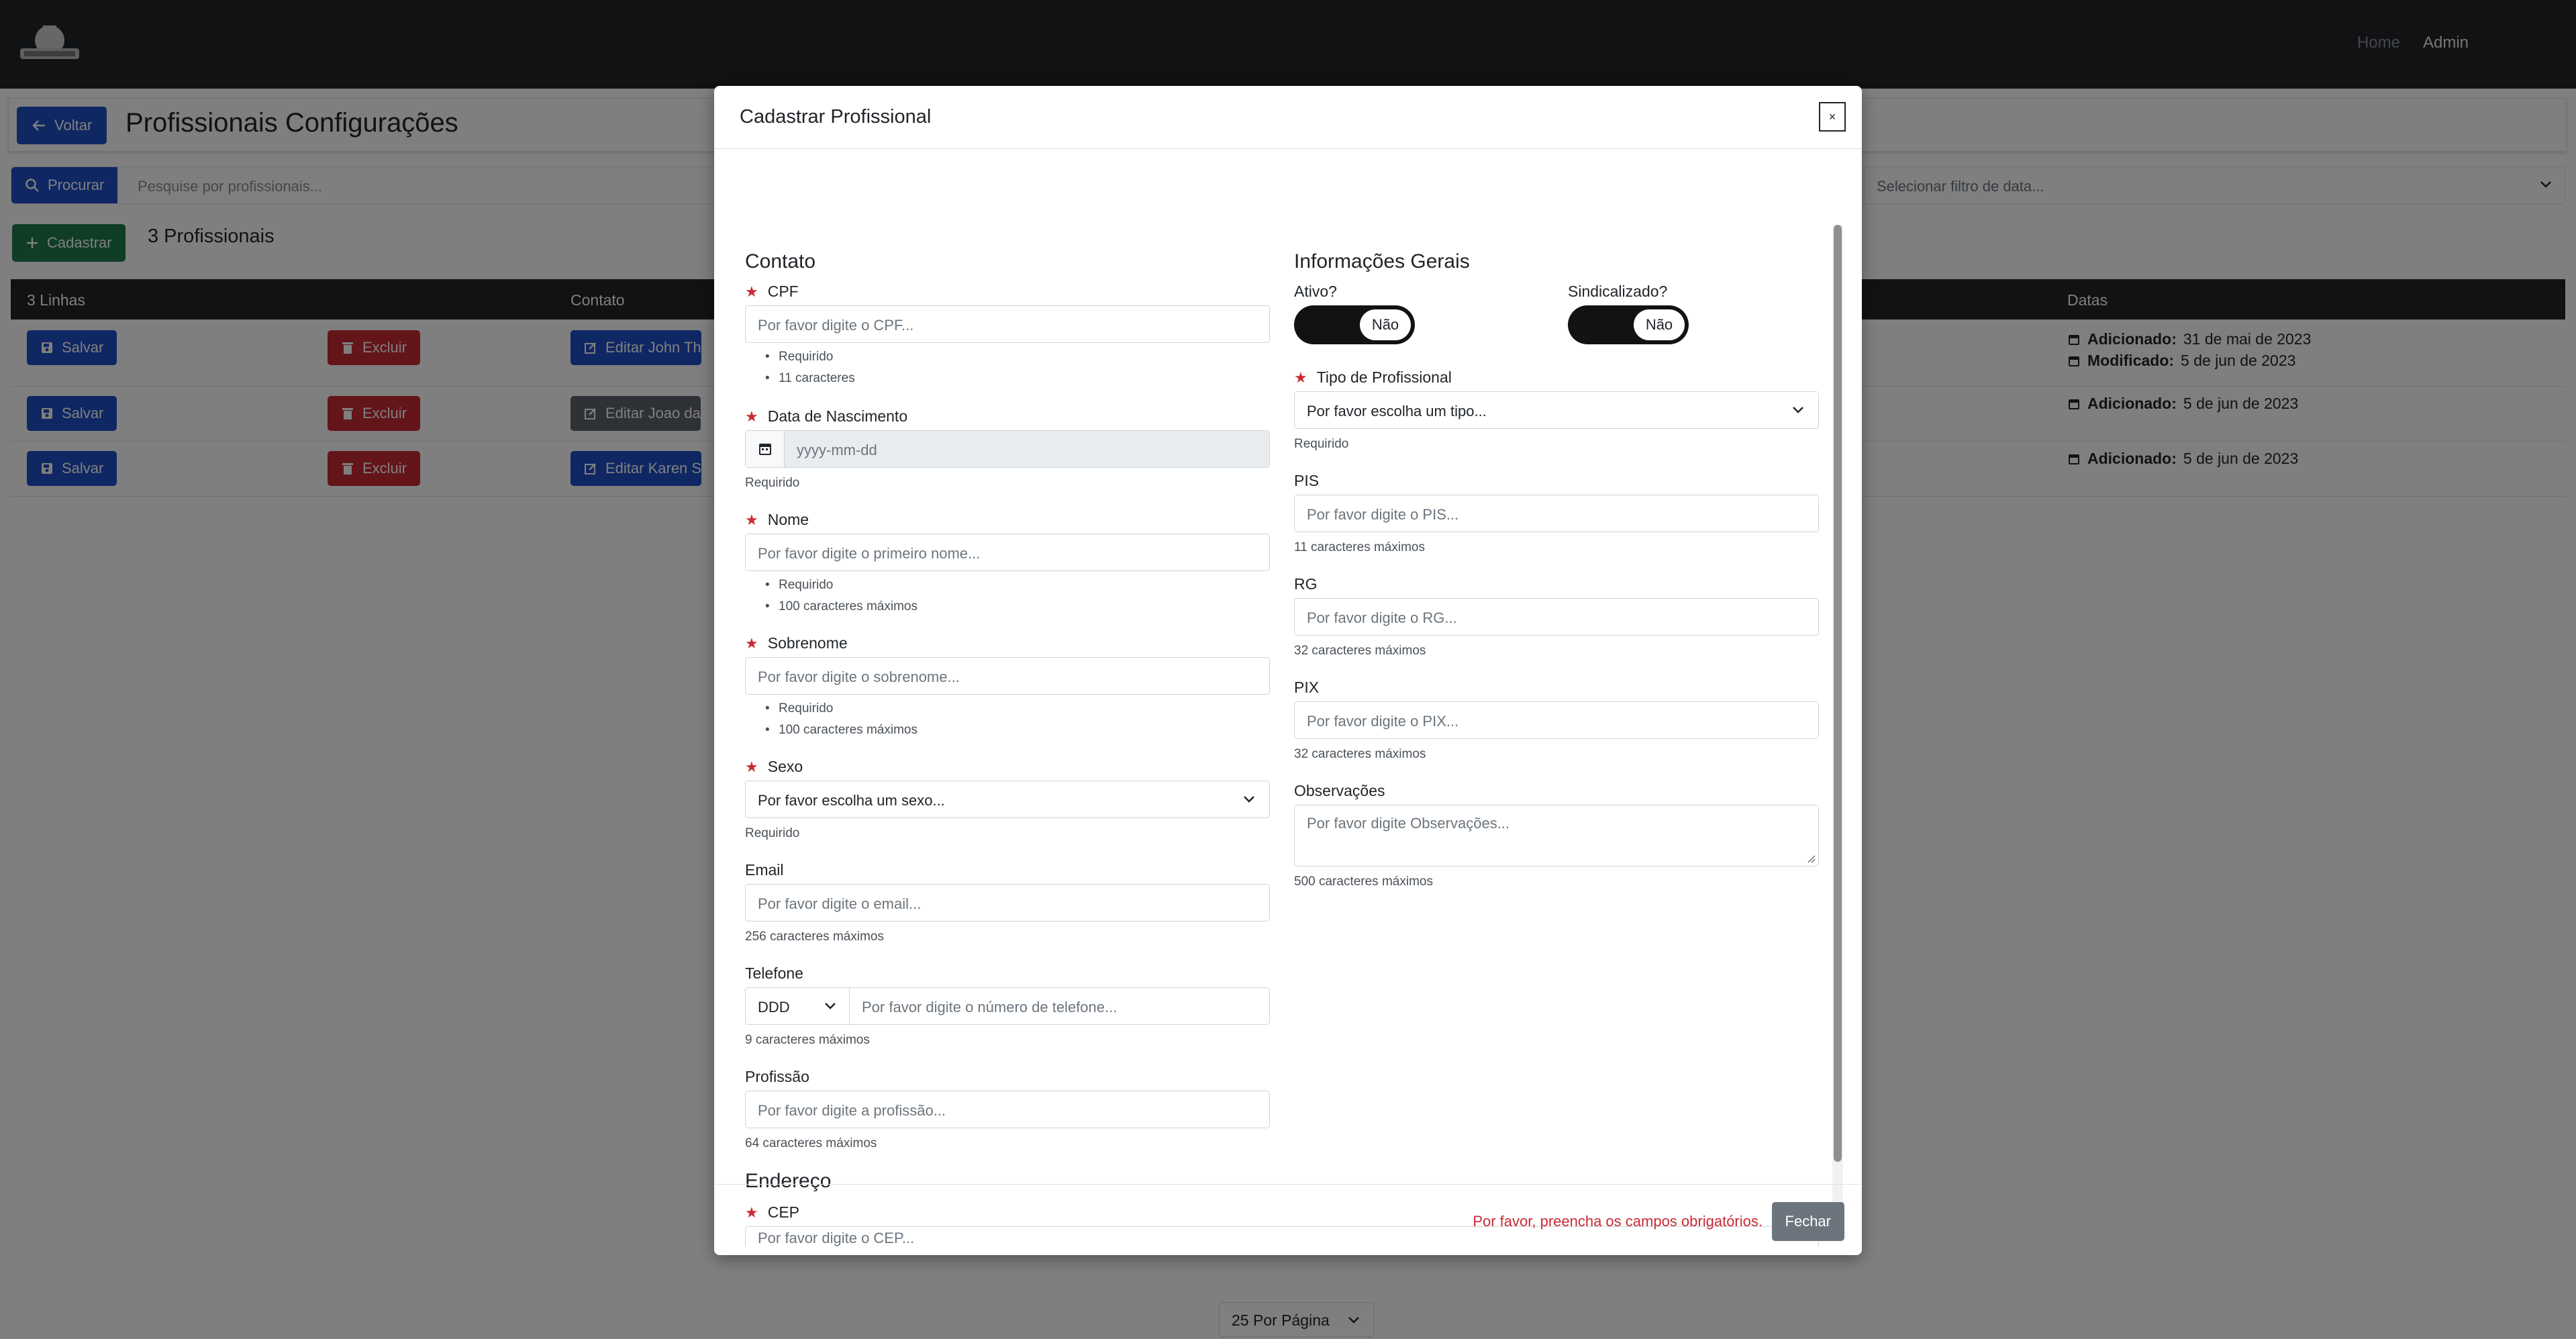  I want to click on professional-type-label-text: Tipo de Profissional, so click(1384, 377).